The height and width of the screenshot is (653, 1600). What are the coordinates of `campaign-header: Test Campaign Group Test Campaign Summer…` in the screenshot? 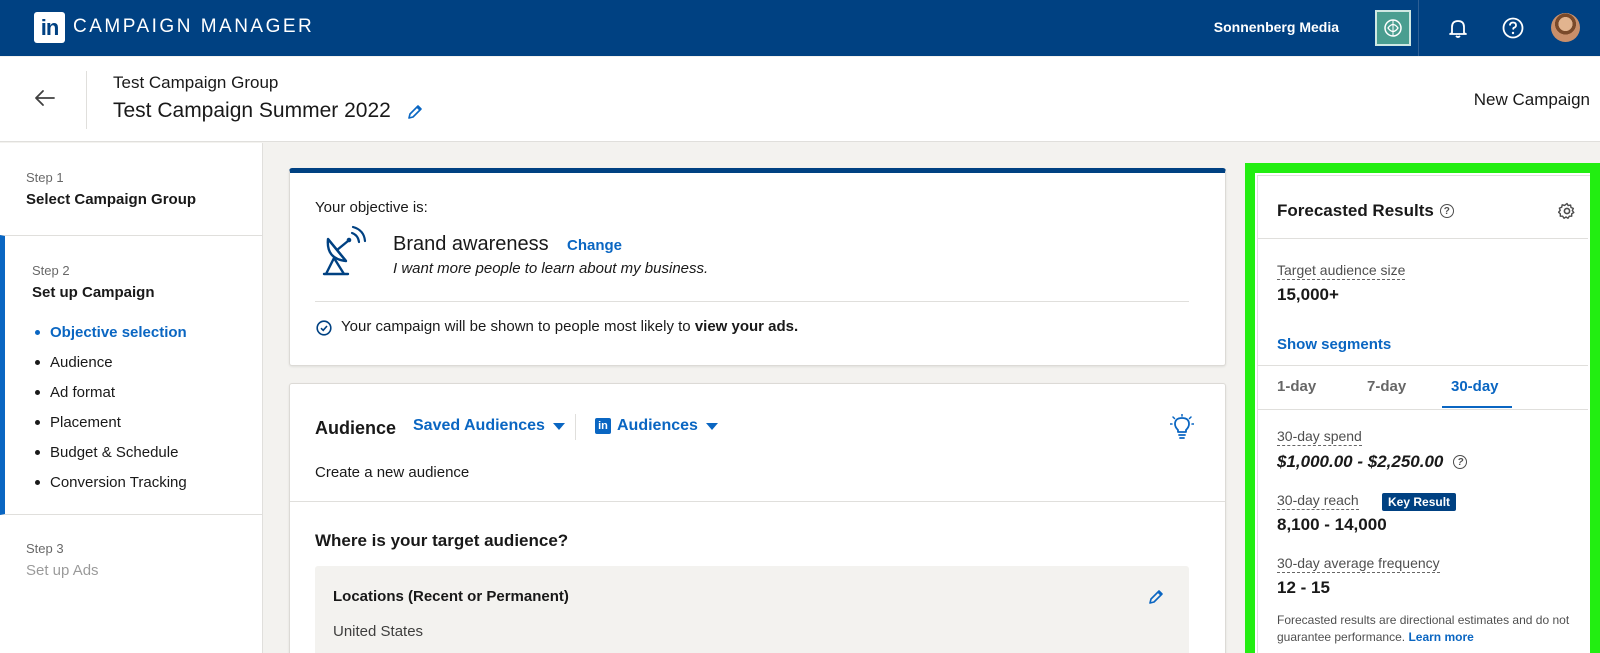 It's located at (800, 99).